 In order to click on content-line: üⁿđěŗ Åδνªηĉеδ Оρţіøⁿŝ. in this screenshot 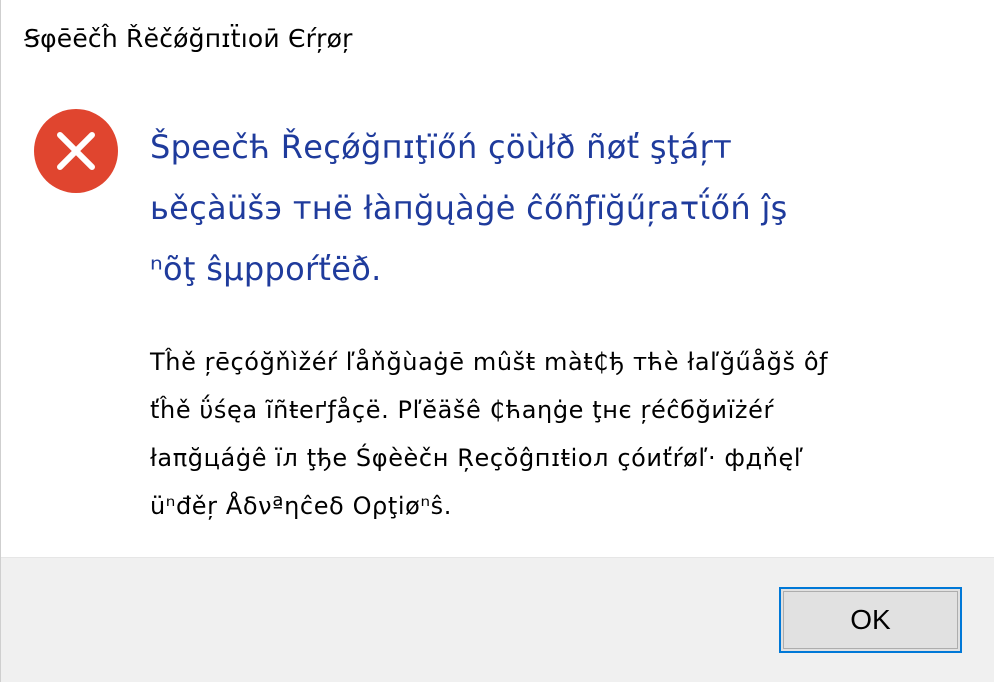, I will do `click(301, 506)`.